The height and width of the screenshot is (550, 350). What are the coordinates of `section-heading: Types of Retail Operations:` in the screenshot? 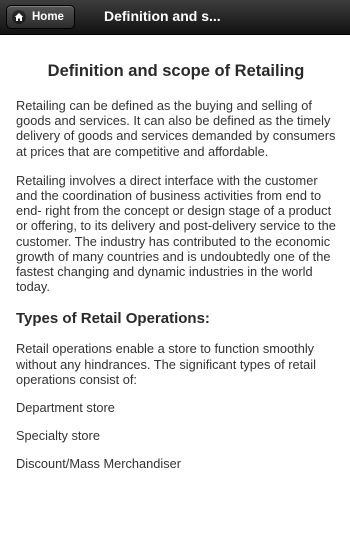 It's located at (113, 319).